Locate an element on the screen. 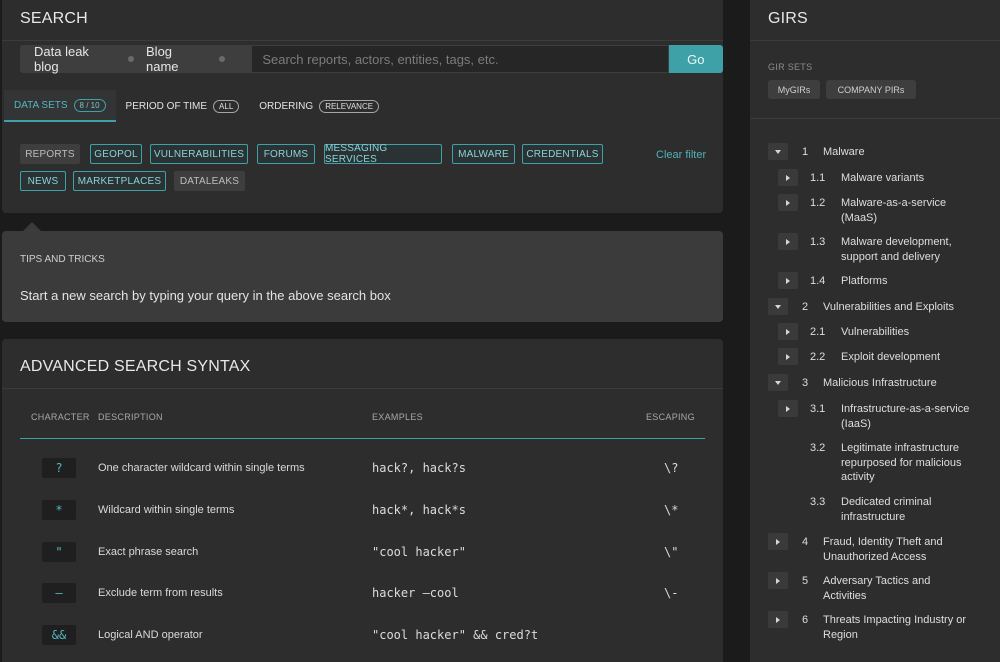 The width and height of the screenshot is (1000, 662). syntax-escape: \- is located at coordinates (671, 593).